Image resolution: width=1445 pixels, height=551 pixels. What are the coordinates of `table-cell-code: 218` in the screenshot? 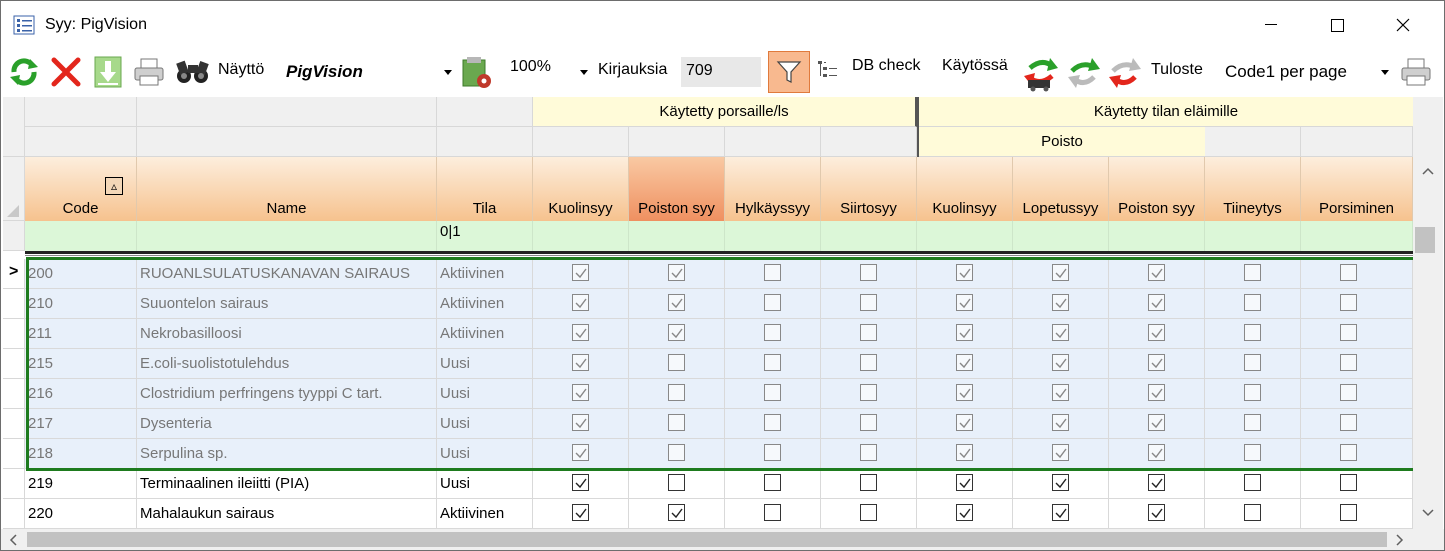 It's located at (81, 454).